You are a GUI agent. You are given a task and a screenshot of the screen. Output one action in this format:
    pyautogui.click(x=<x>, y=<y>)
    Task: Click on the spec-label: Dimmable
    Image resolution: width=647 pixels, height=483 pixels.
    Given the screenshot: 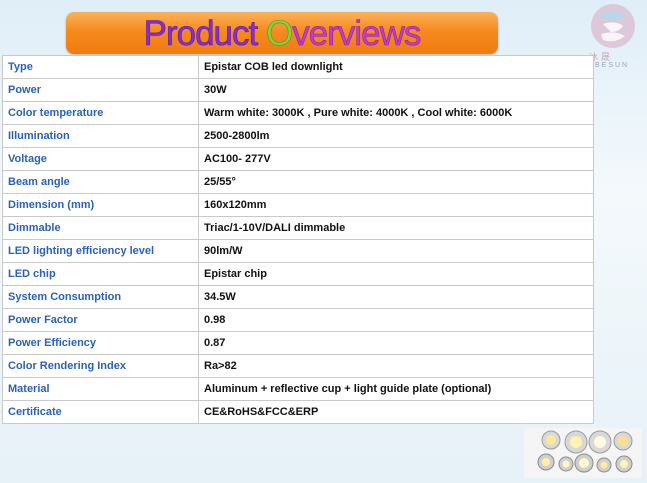 What is the action you would take?
    pyautogui.click(x=100, y=228)
    